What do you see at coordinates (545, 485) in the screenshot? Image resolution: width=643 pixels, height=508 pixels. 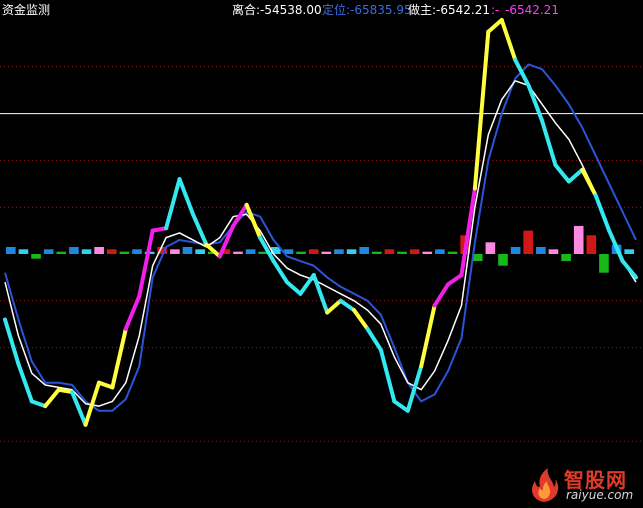 I see `flame-icon` at bounding box center [545, 485].